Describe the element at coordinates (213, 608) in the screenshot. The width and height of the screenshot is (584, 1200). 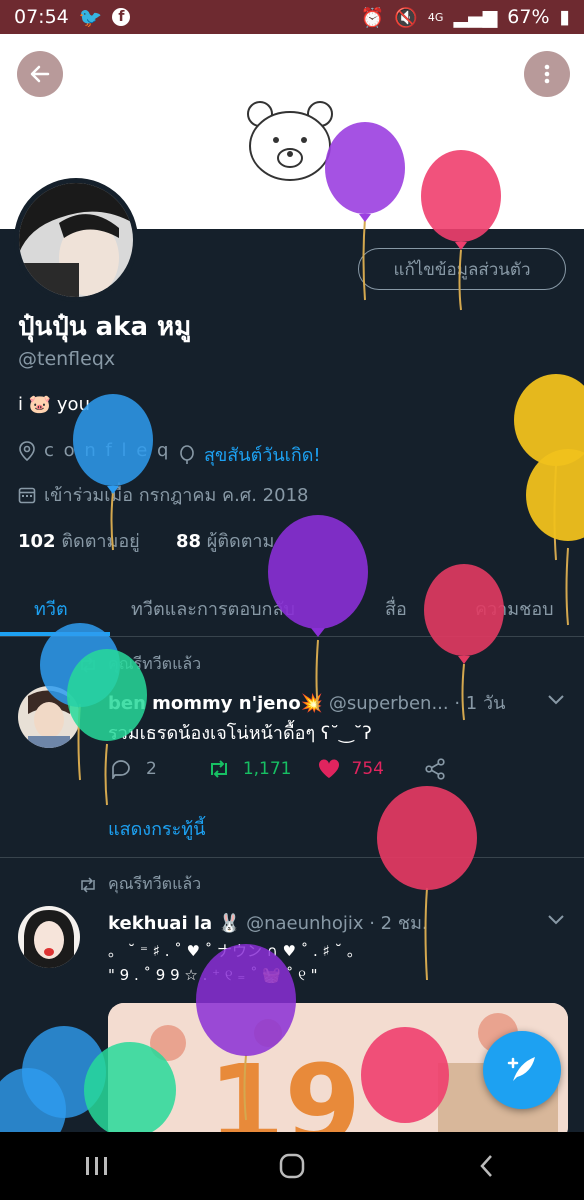
I see `tab-tweets-replies: ทวีตและการตอบกลับ` at that location.